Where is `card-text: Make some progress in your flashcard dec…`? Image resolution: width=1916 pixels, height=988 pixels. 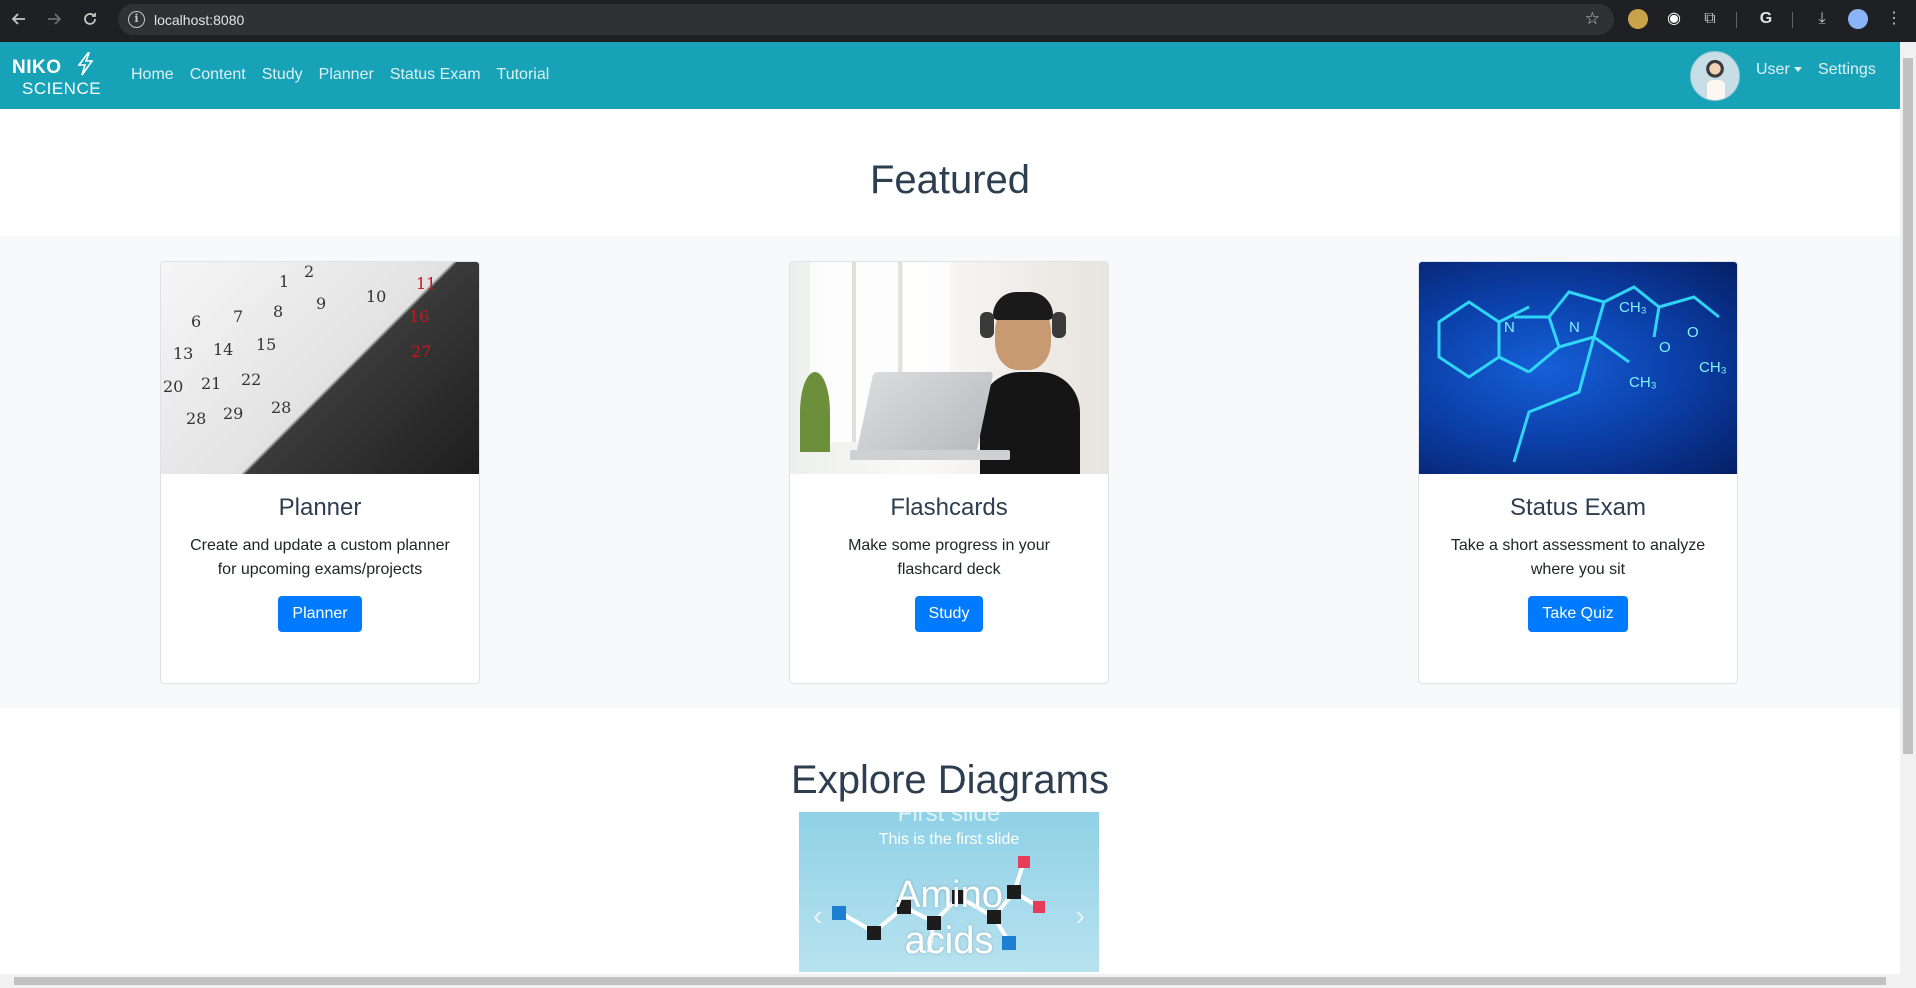
card-text: Make some progress in your flashcard dec… is located at coordinates (949, 557).